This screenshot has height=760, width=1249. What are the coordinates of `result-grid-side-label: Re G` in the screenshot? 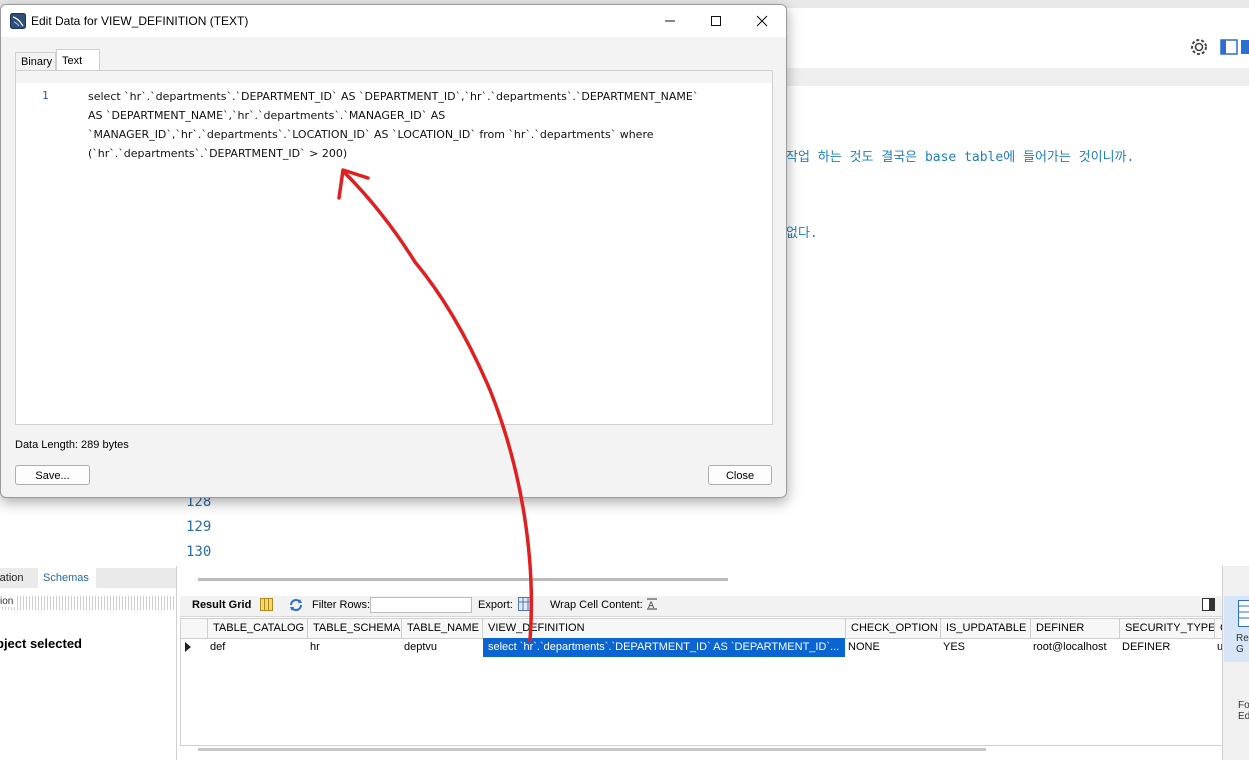 It's located at (1242, 644).